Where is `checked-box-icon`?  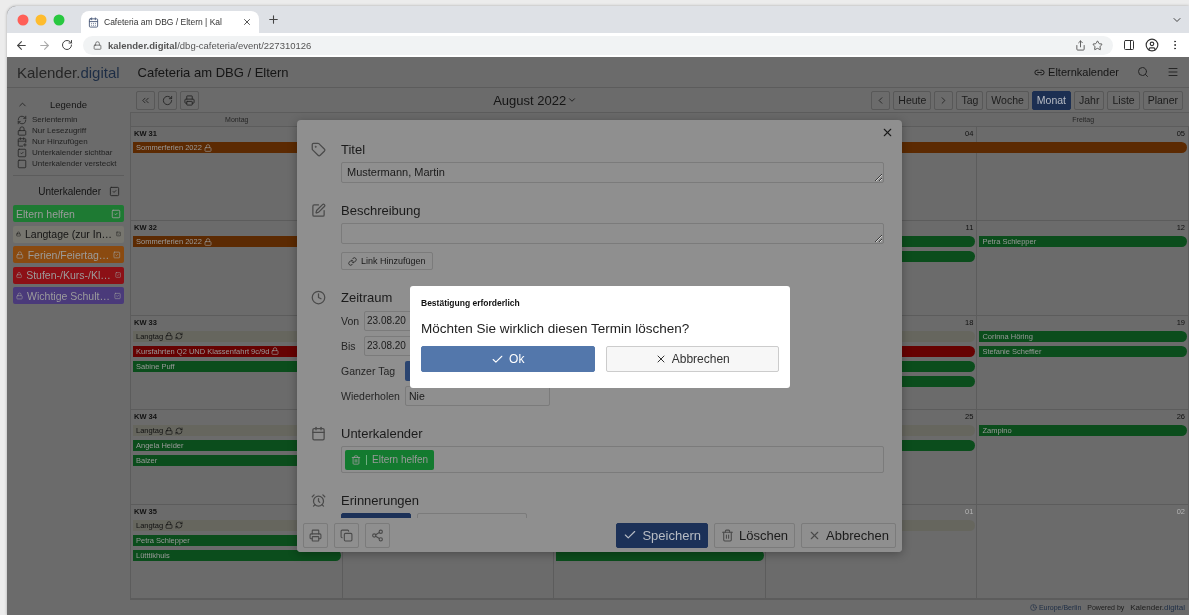 checked-box-icon is located at coordinates (22, 152).